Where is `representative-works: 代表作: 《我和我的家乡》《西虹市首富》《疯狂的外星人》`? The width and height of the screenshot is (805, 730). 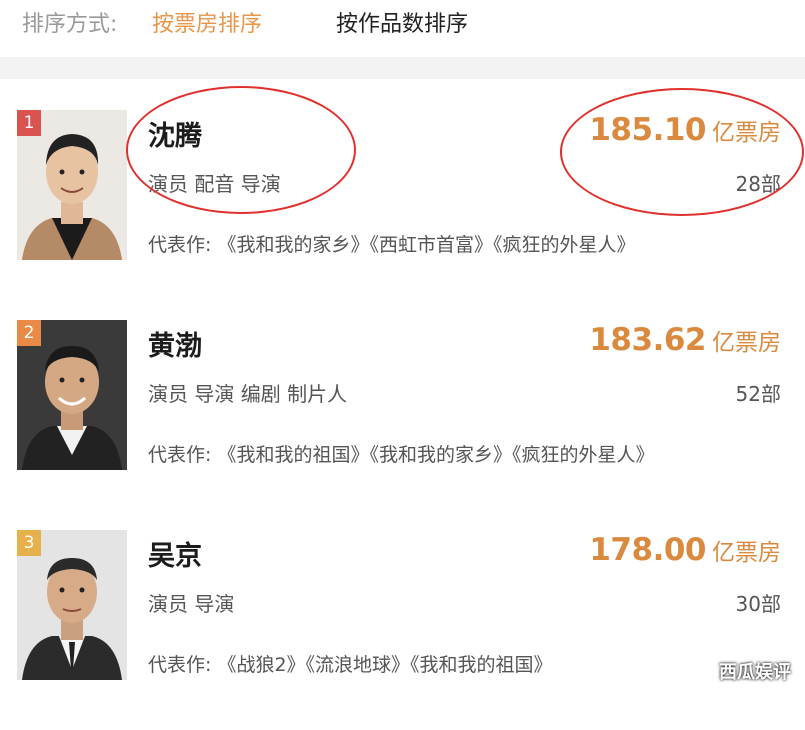 representative-works: 代表作: 《我和我的家乡》《西虹市首富》《疯狂的外星人》 is located at coordinates (391, 243).